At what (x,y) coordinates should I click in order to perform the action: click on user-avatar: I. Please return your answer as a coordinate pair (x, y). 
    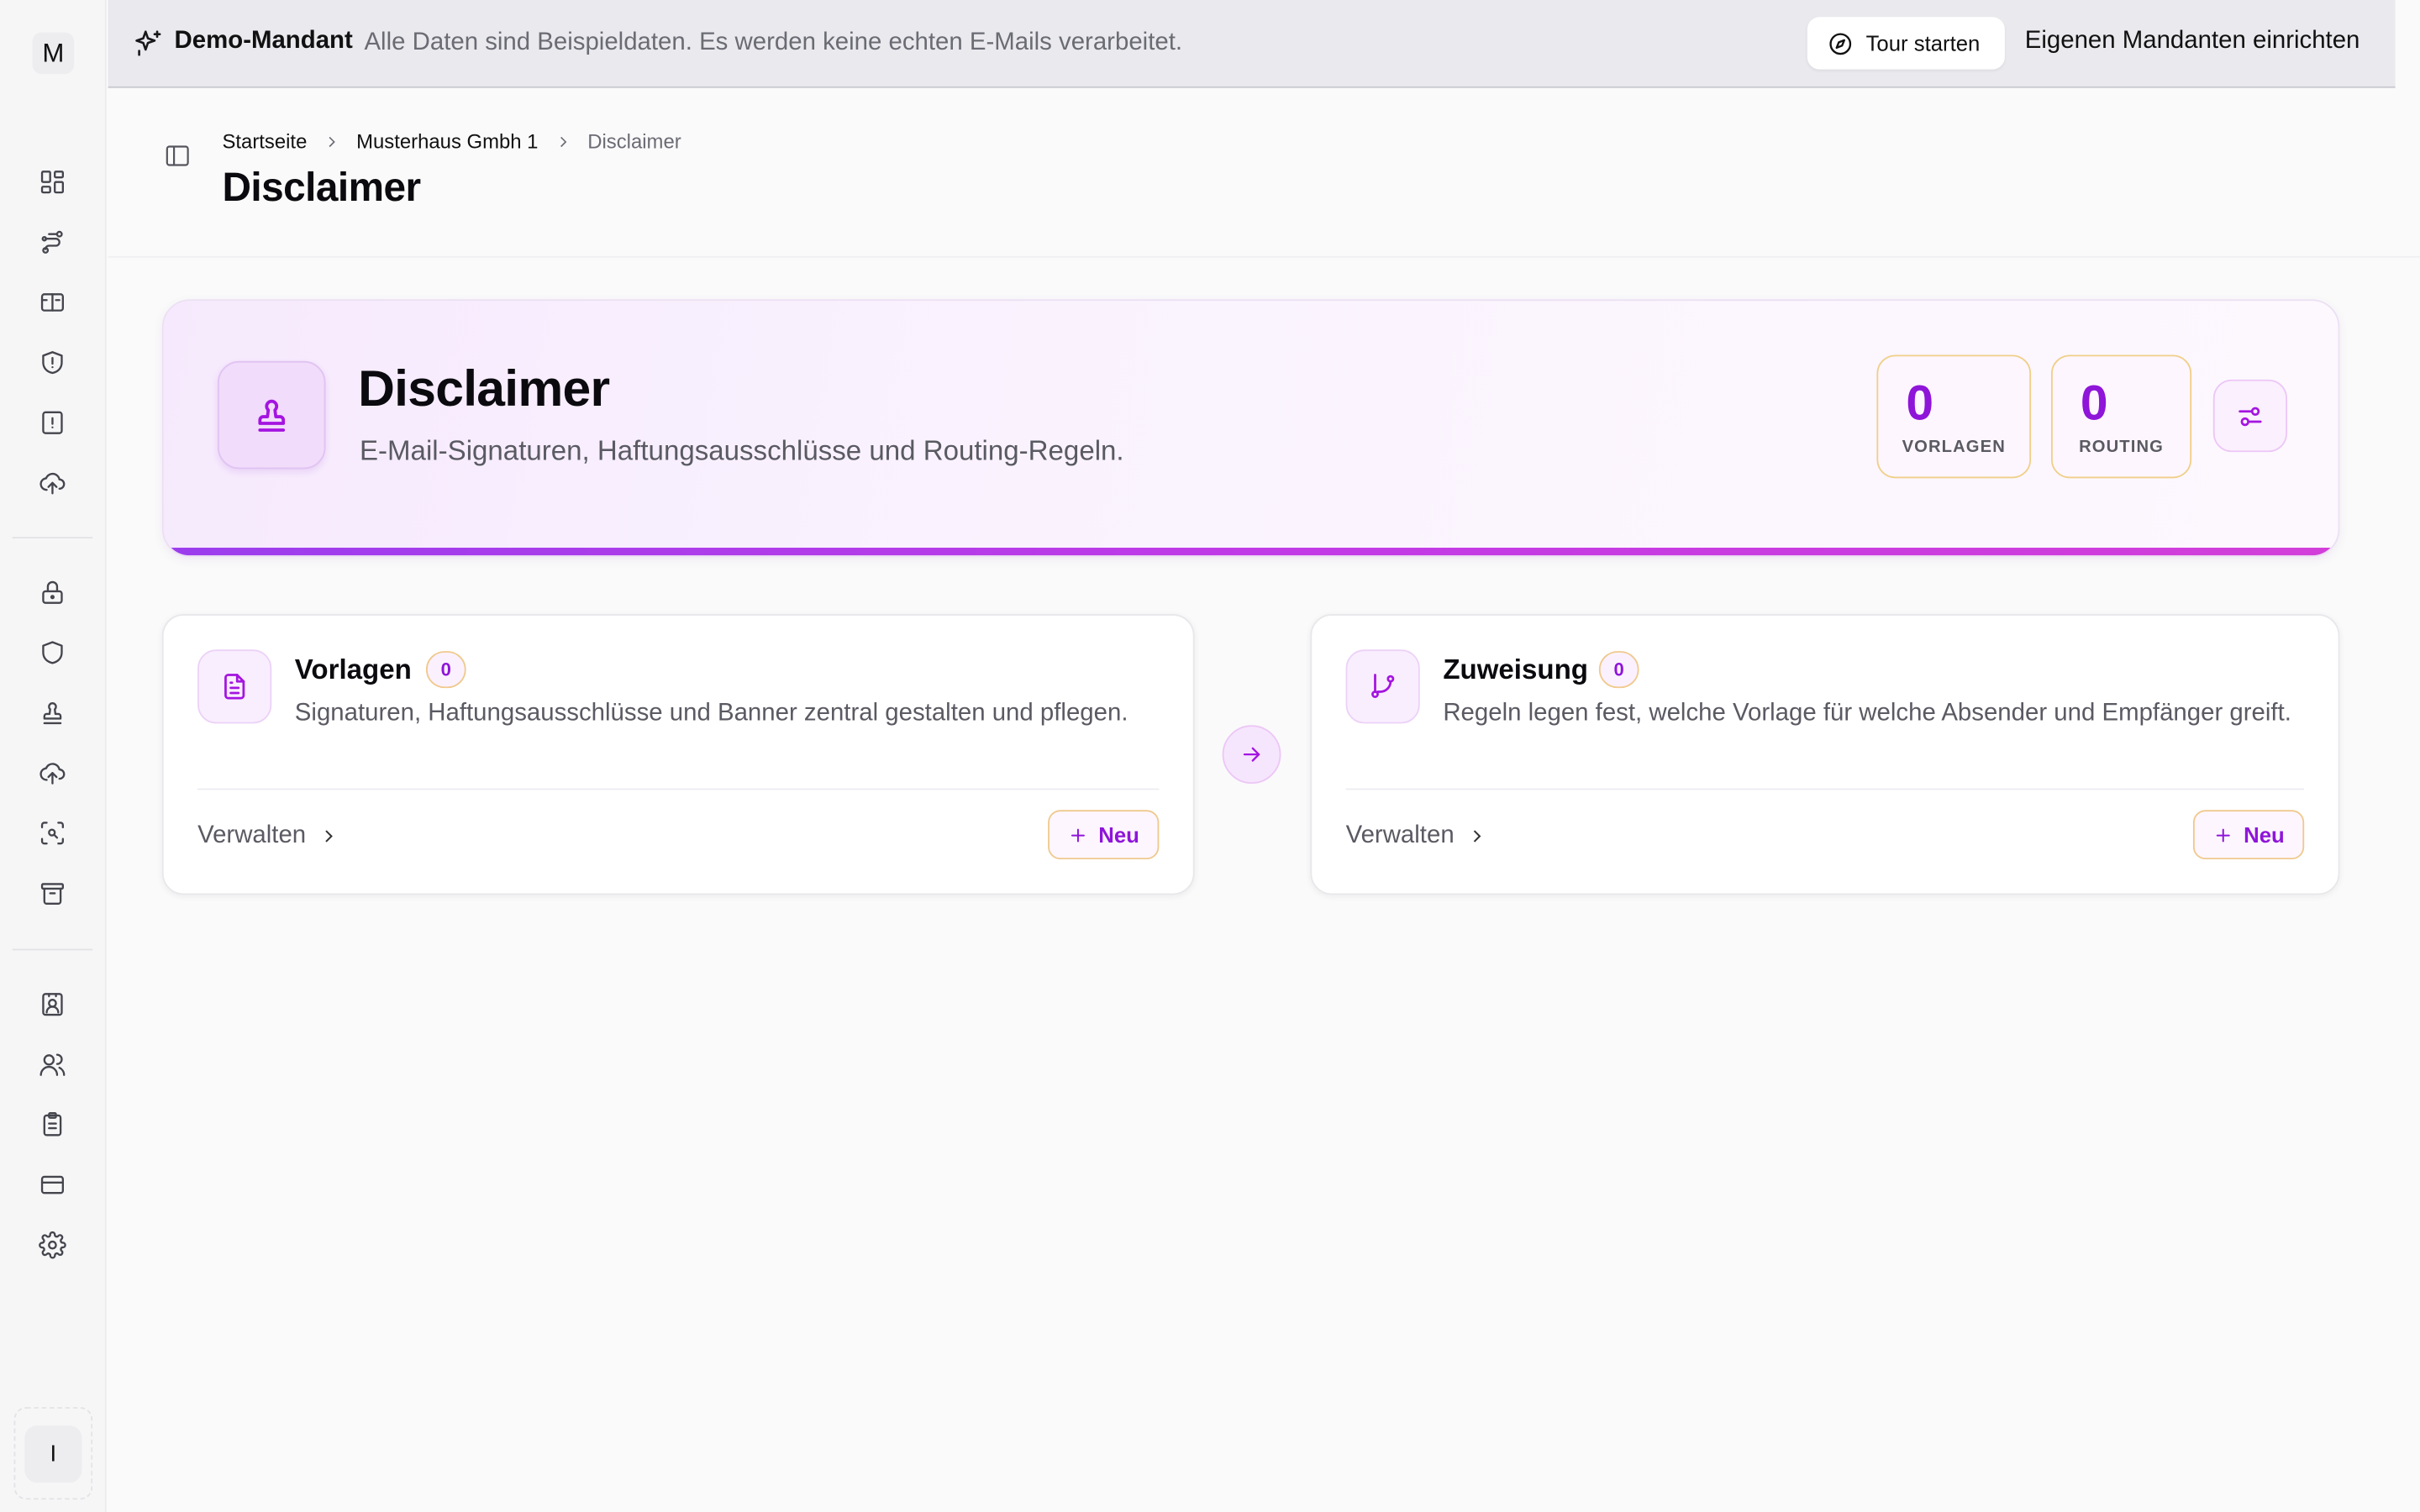
    Looking at the image, I should click on (53, 1454).